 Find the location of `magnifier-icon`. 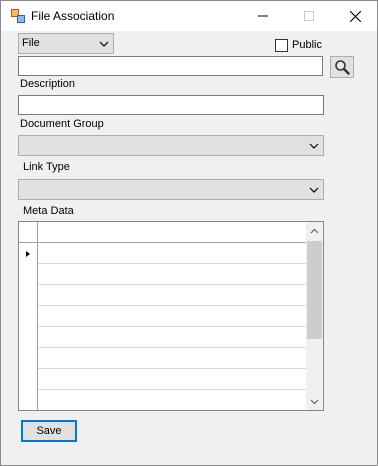

magnifier-icon is located at coordinates (342, 67).